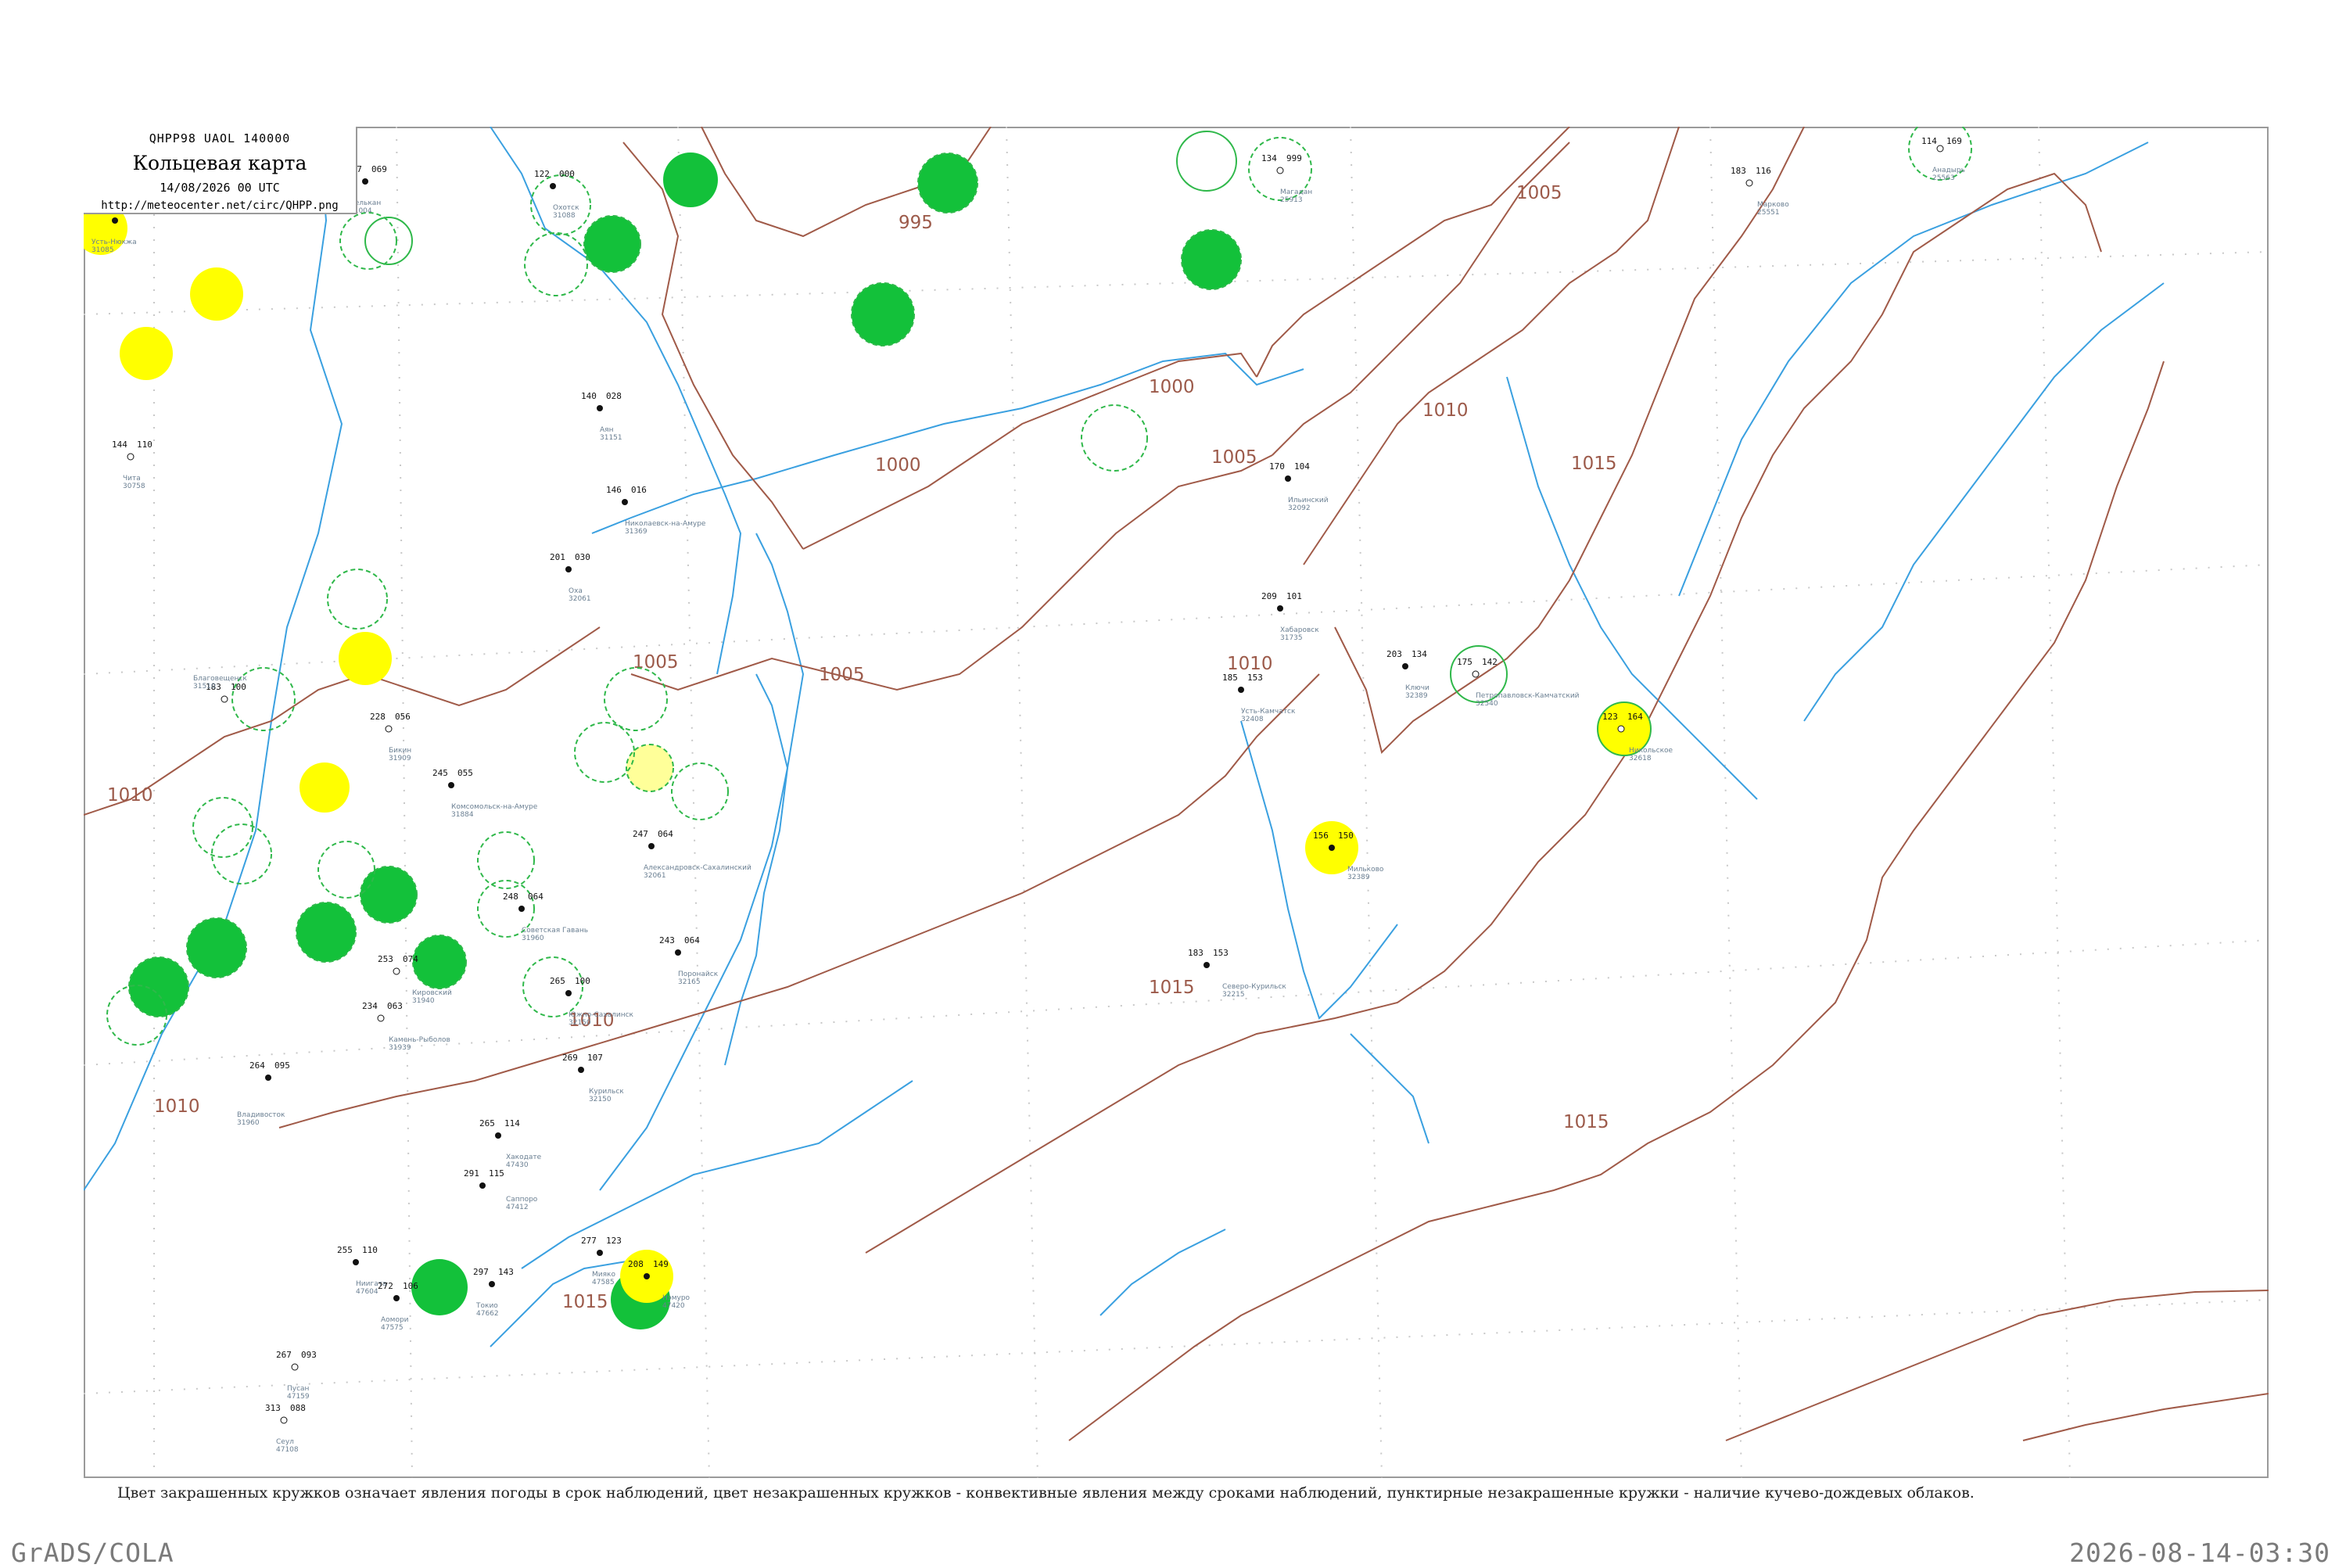 This screenshot has height=1568, width=2346. What do you see at coordinates (1586, 1122) in the screenshot?
I see `isobar-label: 1015` at bounding box center [1586, 1122].